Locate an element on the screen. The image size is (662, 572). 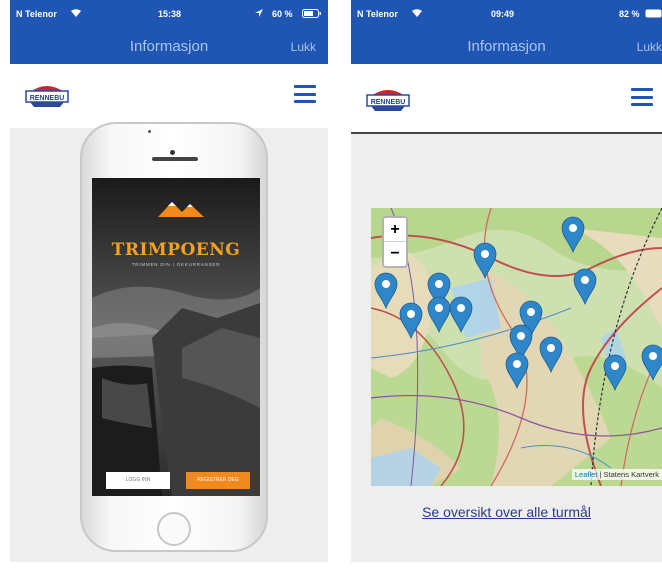
camera-icon is located at coordinates (172, 152).